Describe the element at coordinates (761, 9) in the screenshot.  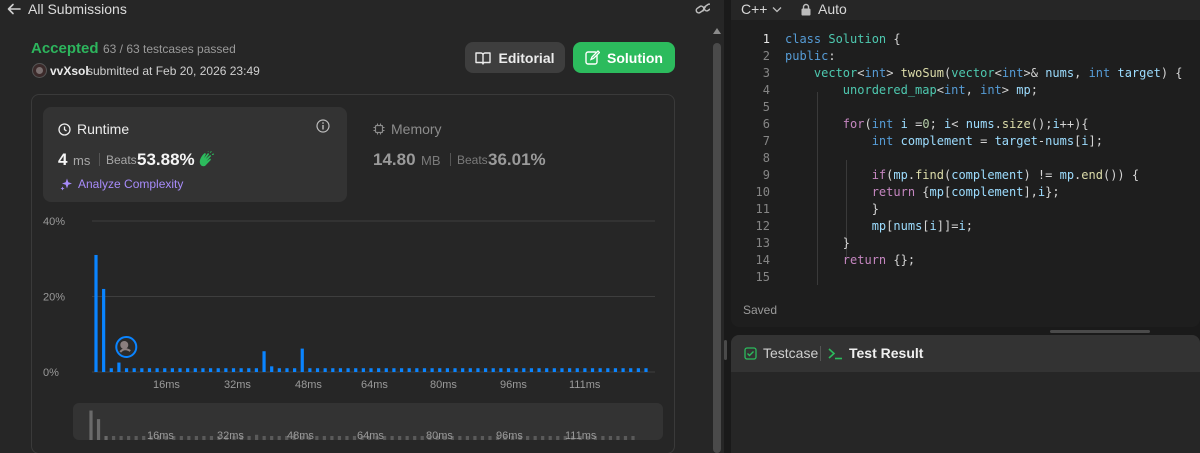
I see `language-select: C++` at that location.